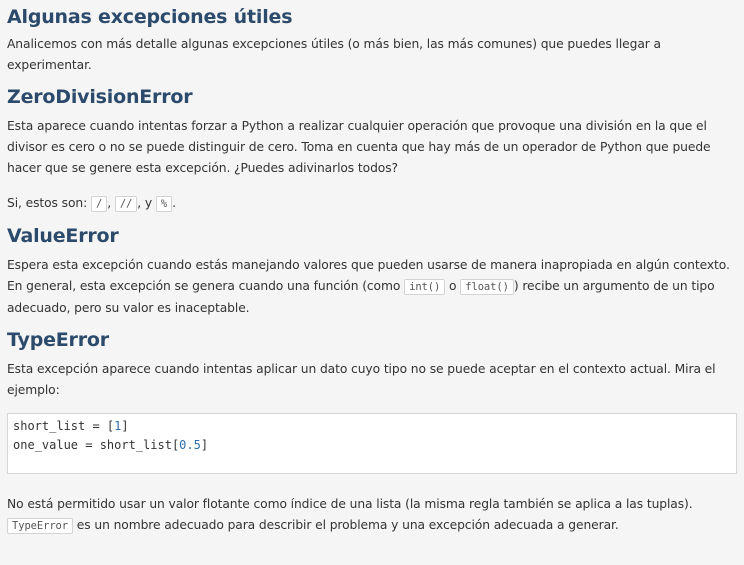 This screenshot has width=744, height=565. Describe the element at coordinates (425, 287) in the screenshot. I see `code-int: int()` at that location.